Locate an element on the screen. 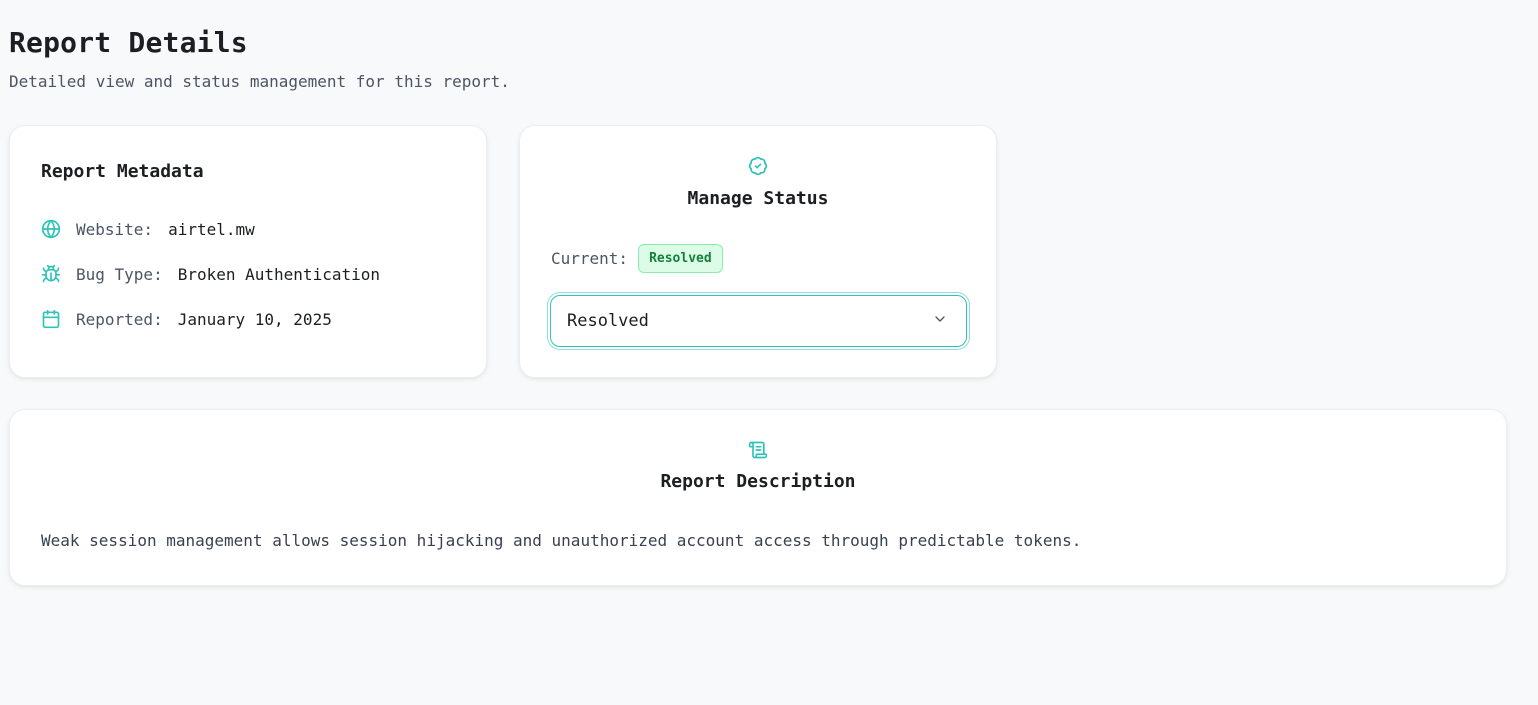 This screenshot has height=705, width=1538. current-status-label: Current: is located at coordinates (590, 258).